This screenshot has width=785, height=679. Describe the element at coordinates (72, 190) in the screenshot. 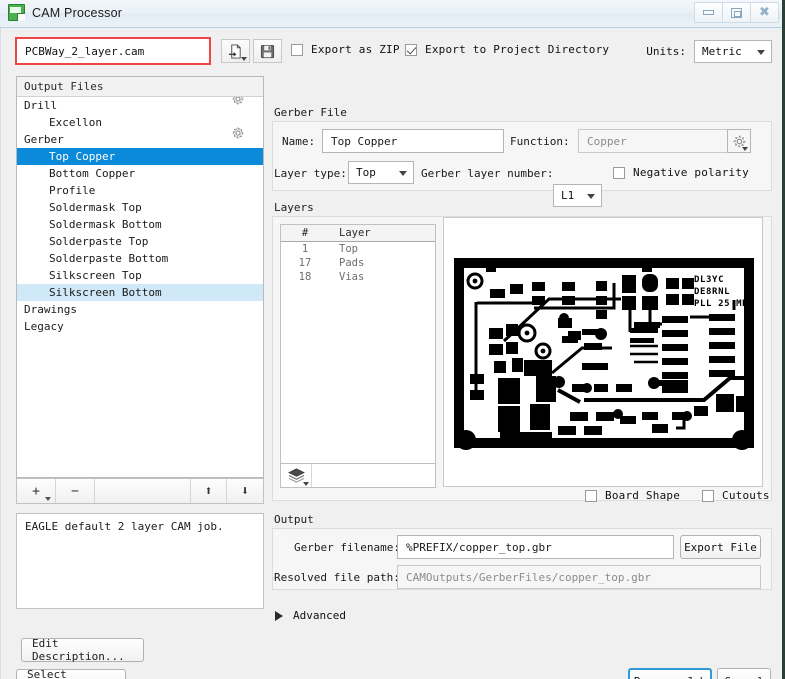

I see `output-file-label: Profile` at that location.